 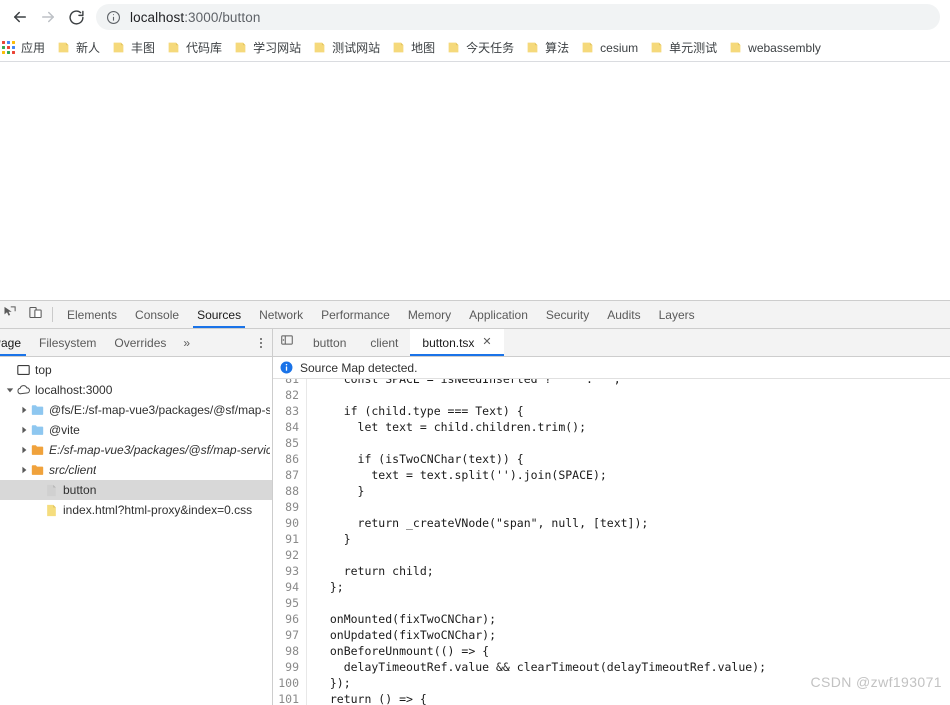 I want to click on file-tree-item: top, so click(x=136, y=370).